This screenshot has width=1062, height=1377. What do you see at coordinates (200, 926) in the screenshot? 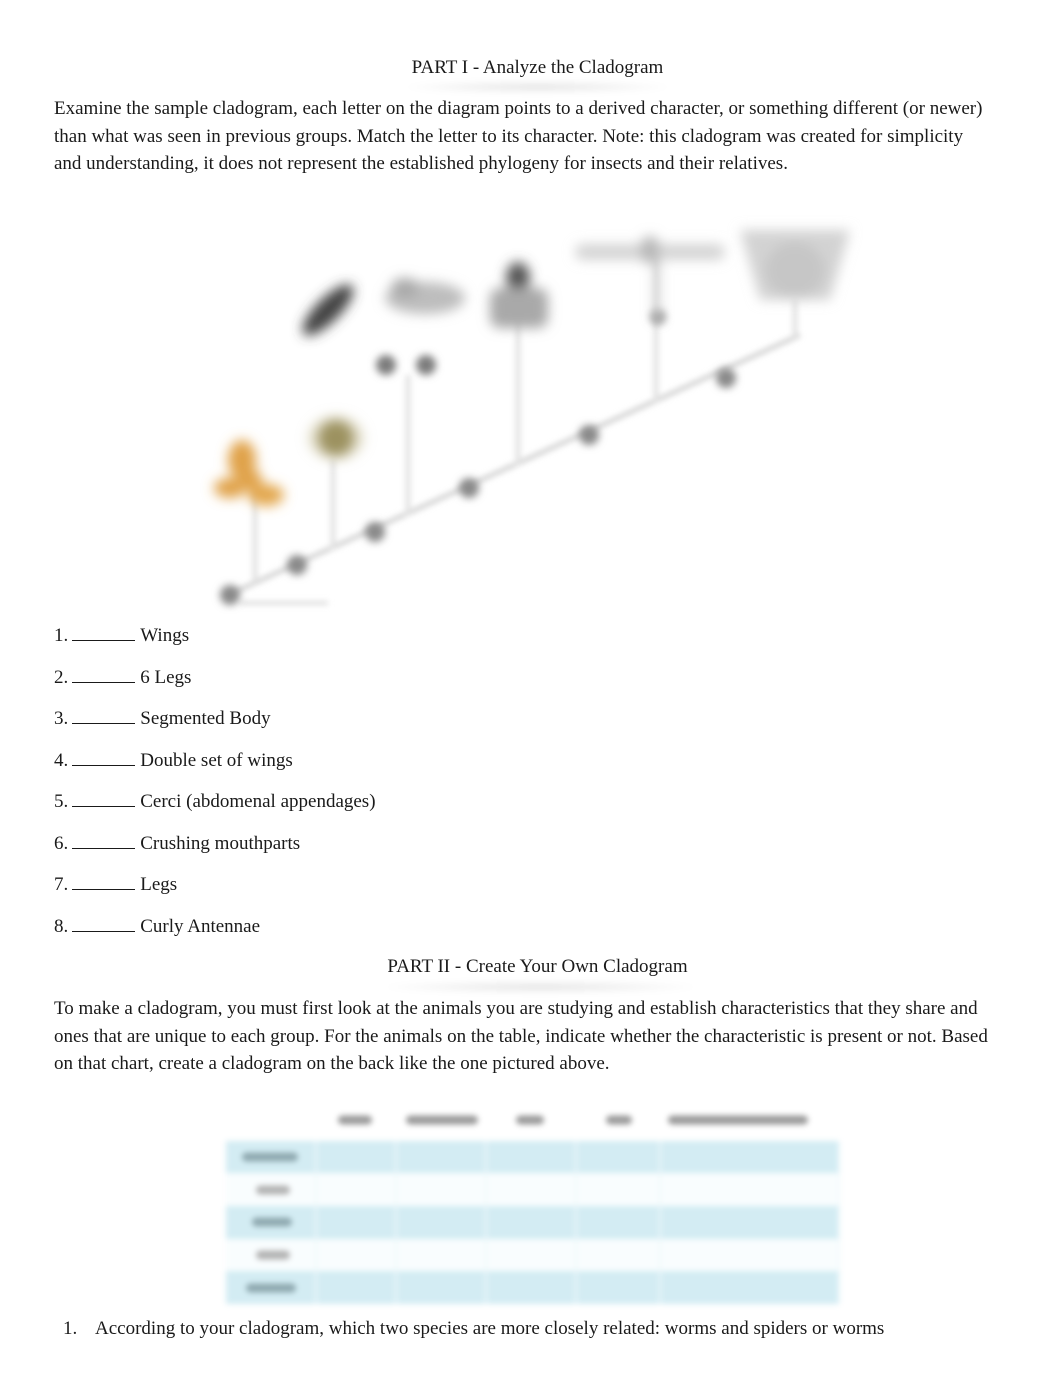
I see `item-label: Curly Antennae` at bounding box center [200, 926].